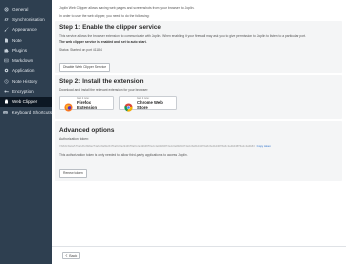 Image resolution: width=346 pixels, height=264 pixels. What do you see at coordinates (23, 61) in the screenshot?
I see `sidebar-item-label: Markdown` at bounding box center [23, 61].